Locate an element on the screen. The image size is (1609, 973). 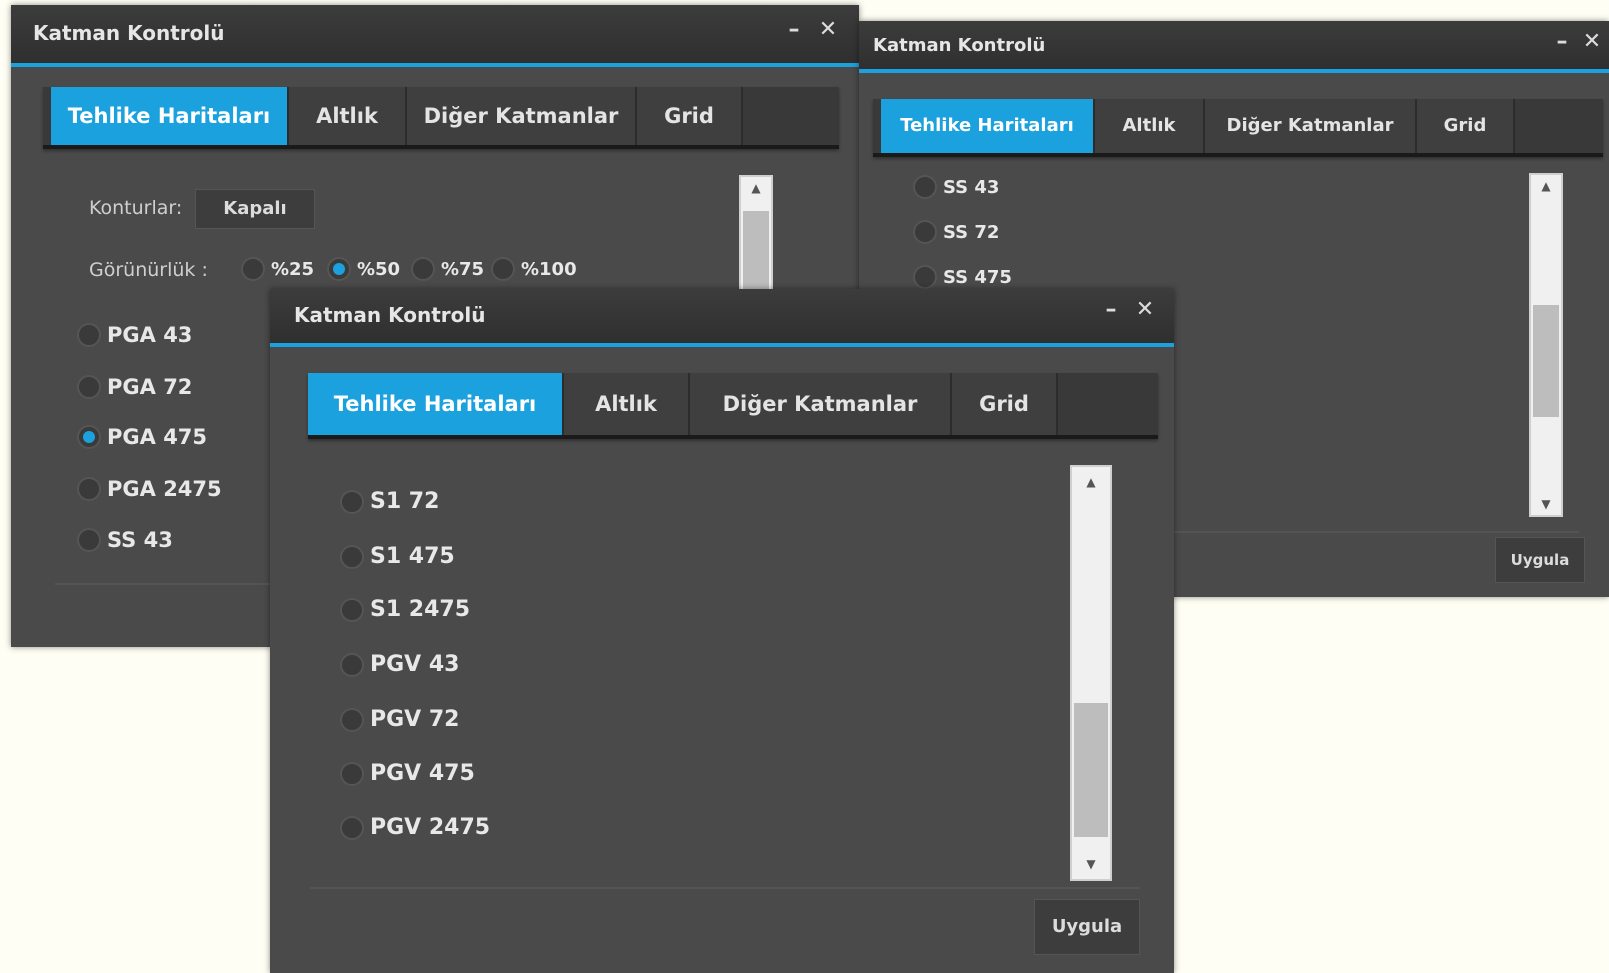
visibility-option-label: %25 is located at coordinates (293, 269).